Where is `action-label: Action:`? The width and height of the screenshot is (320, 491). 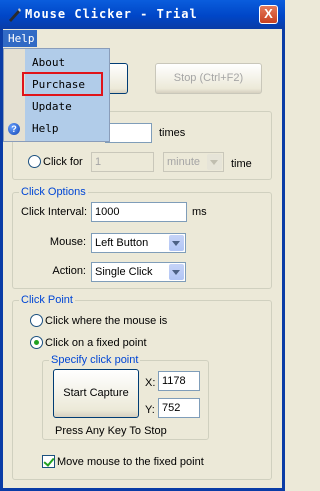 action-label: Action: is located at coordinates (69, 271).